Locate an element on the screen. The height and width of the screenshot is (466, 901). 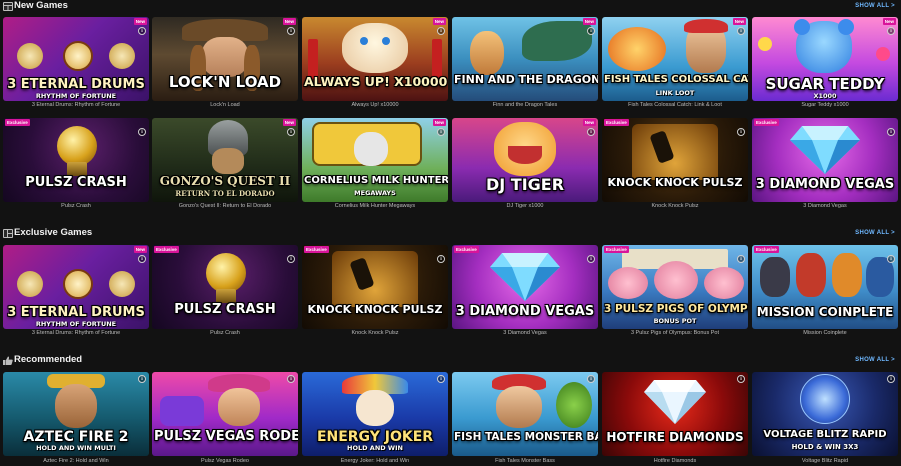
game-tile-fish-tales-monster-bass: FISH TALES MONSTER BASS i is located at coordinates (525, 414).